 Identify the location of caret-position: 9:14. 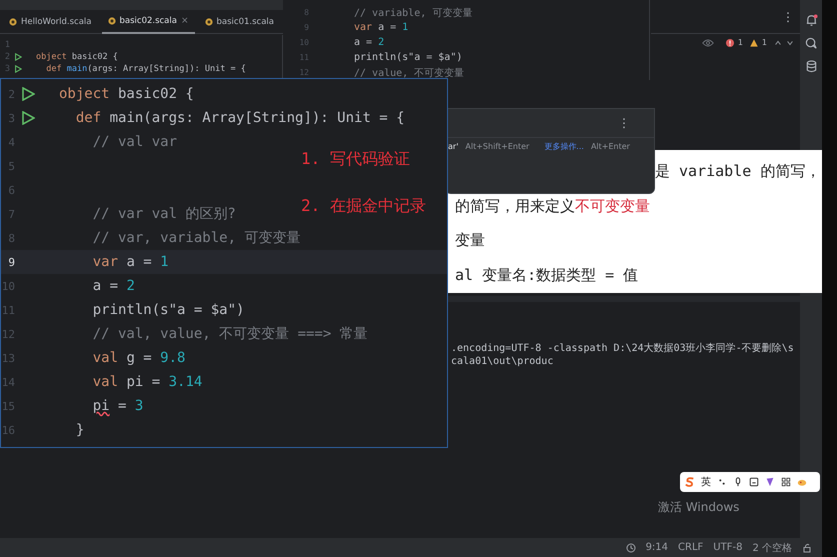
(657, 547).